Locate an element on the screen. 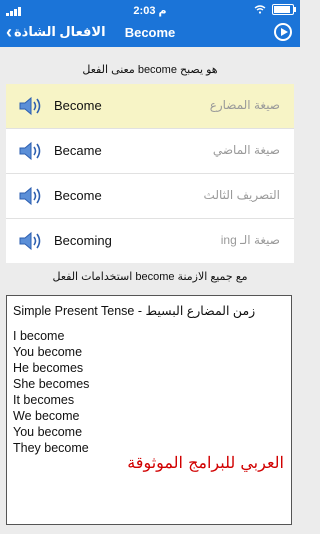  form-row-past: Became صيغة الماضي is located at coordinates (150, 151).